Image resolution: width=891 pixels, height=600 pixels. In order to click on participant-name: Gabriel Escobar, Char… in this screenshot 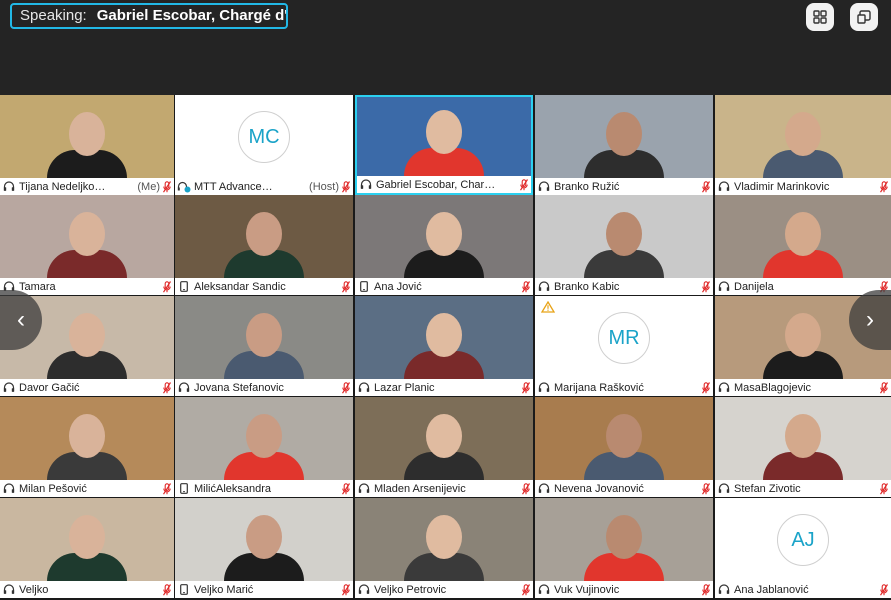, I will do `click(436, 184)`.